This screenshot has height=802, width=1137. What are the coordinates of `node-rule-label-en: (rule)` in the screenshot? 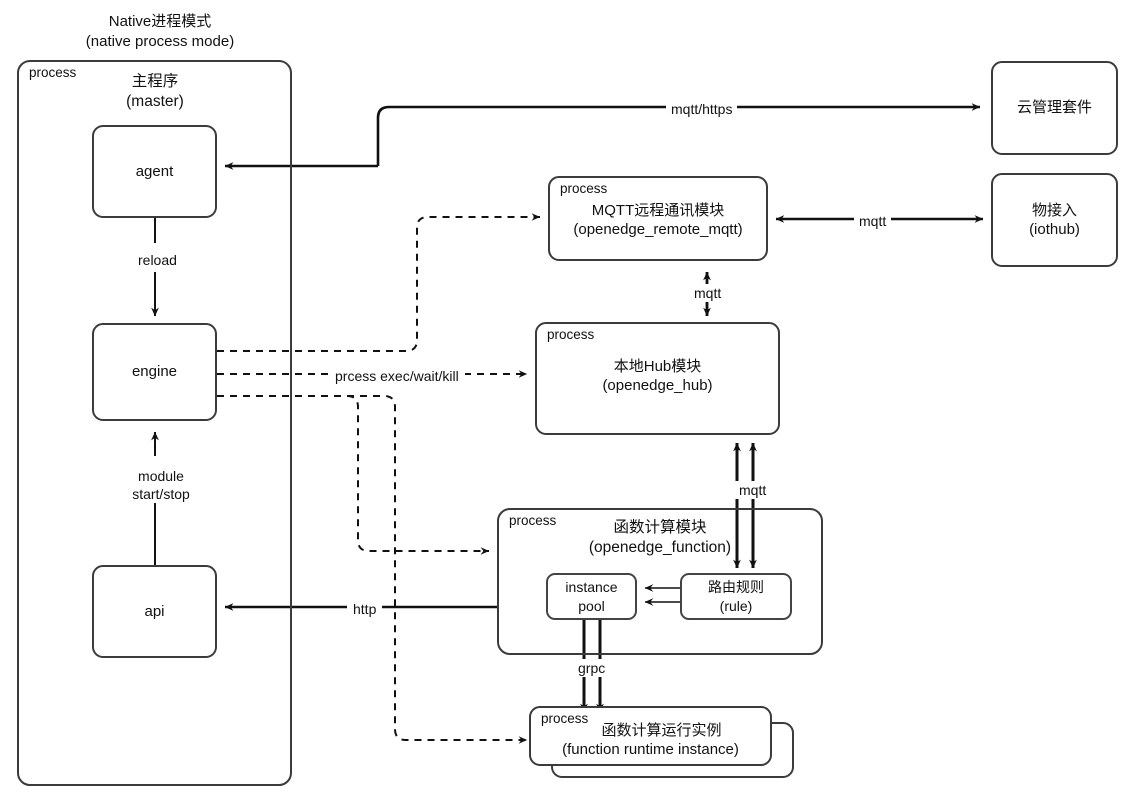 It's located at (736, 605).